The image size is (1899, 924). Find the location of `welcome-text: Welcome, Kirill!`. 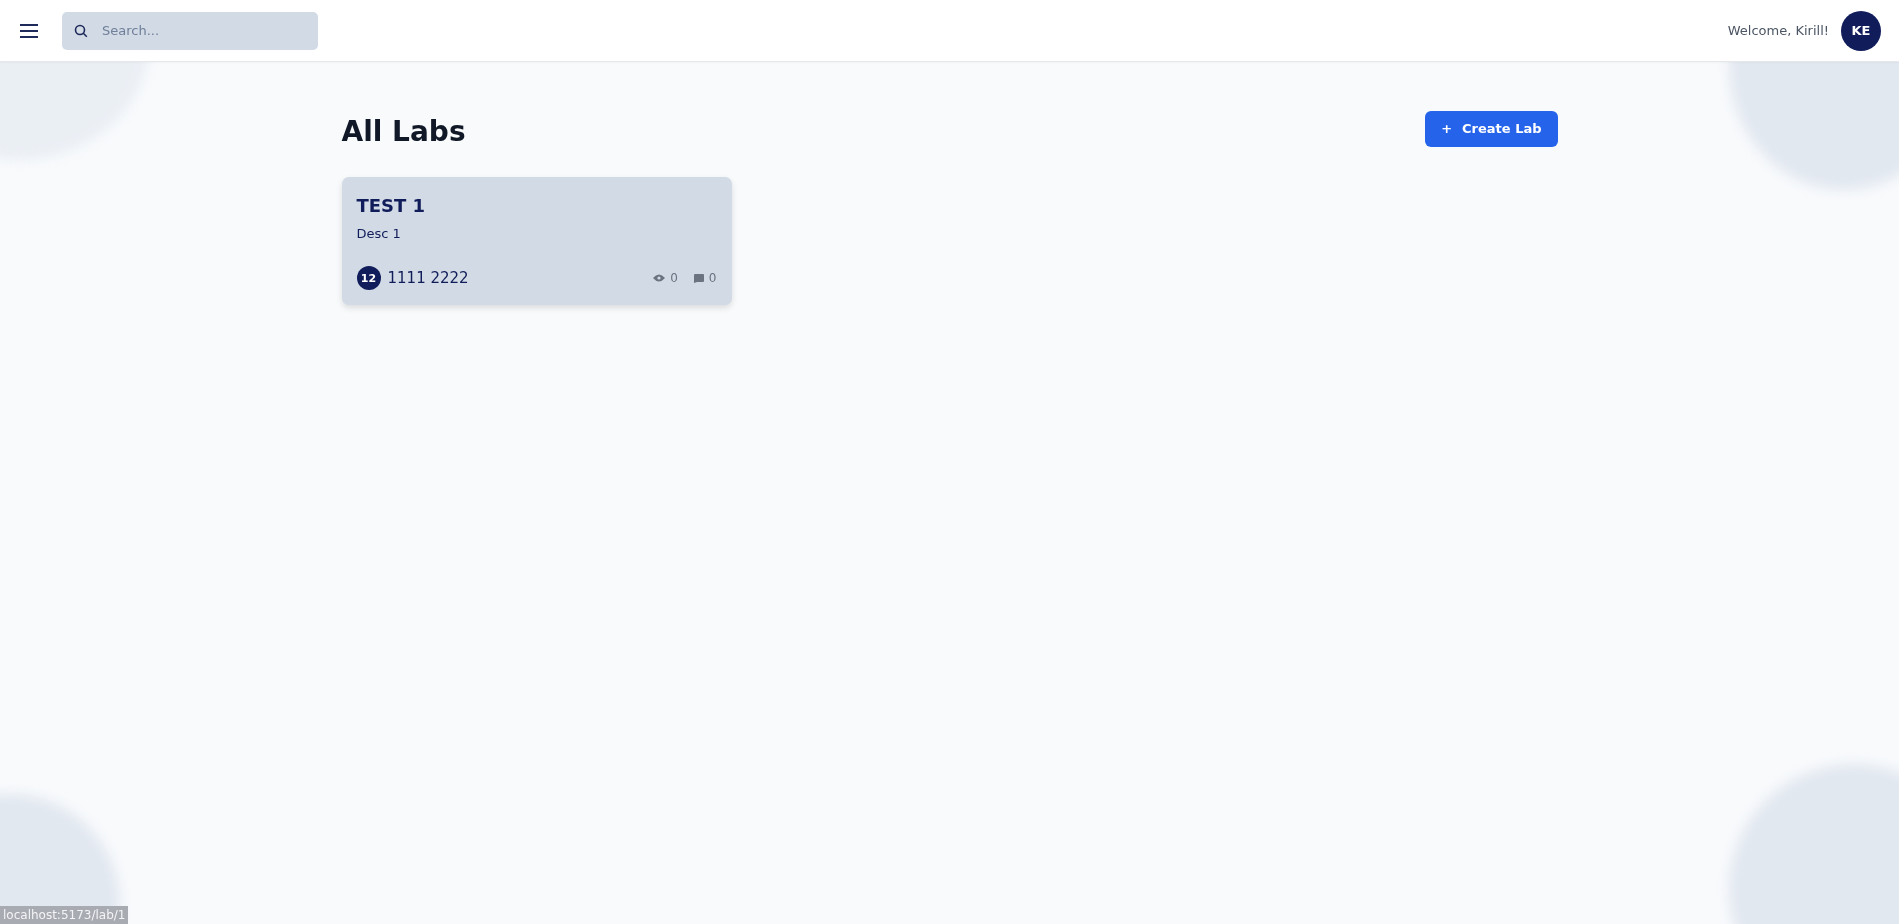

welcome-text: Welcome, Kirill! is located at coordinates (1778, 30).